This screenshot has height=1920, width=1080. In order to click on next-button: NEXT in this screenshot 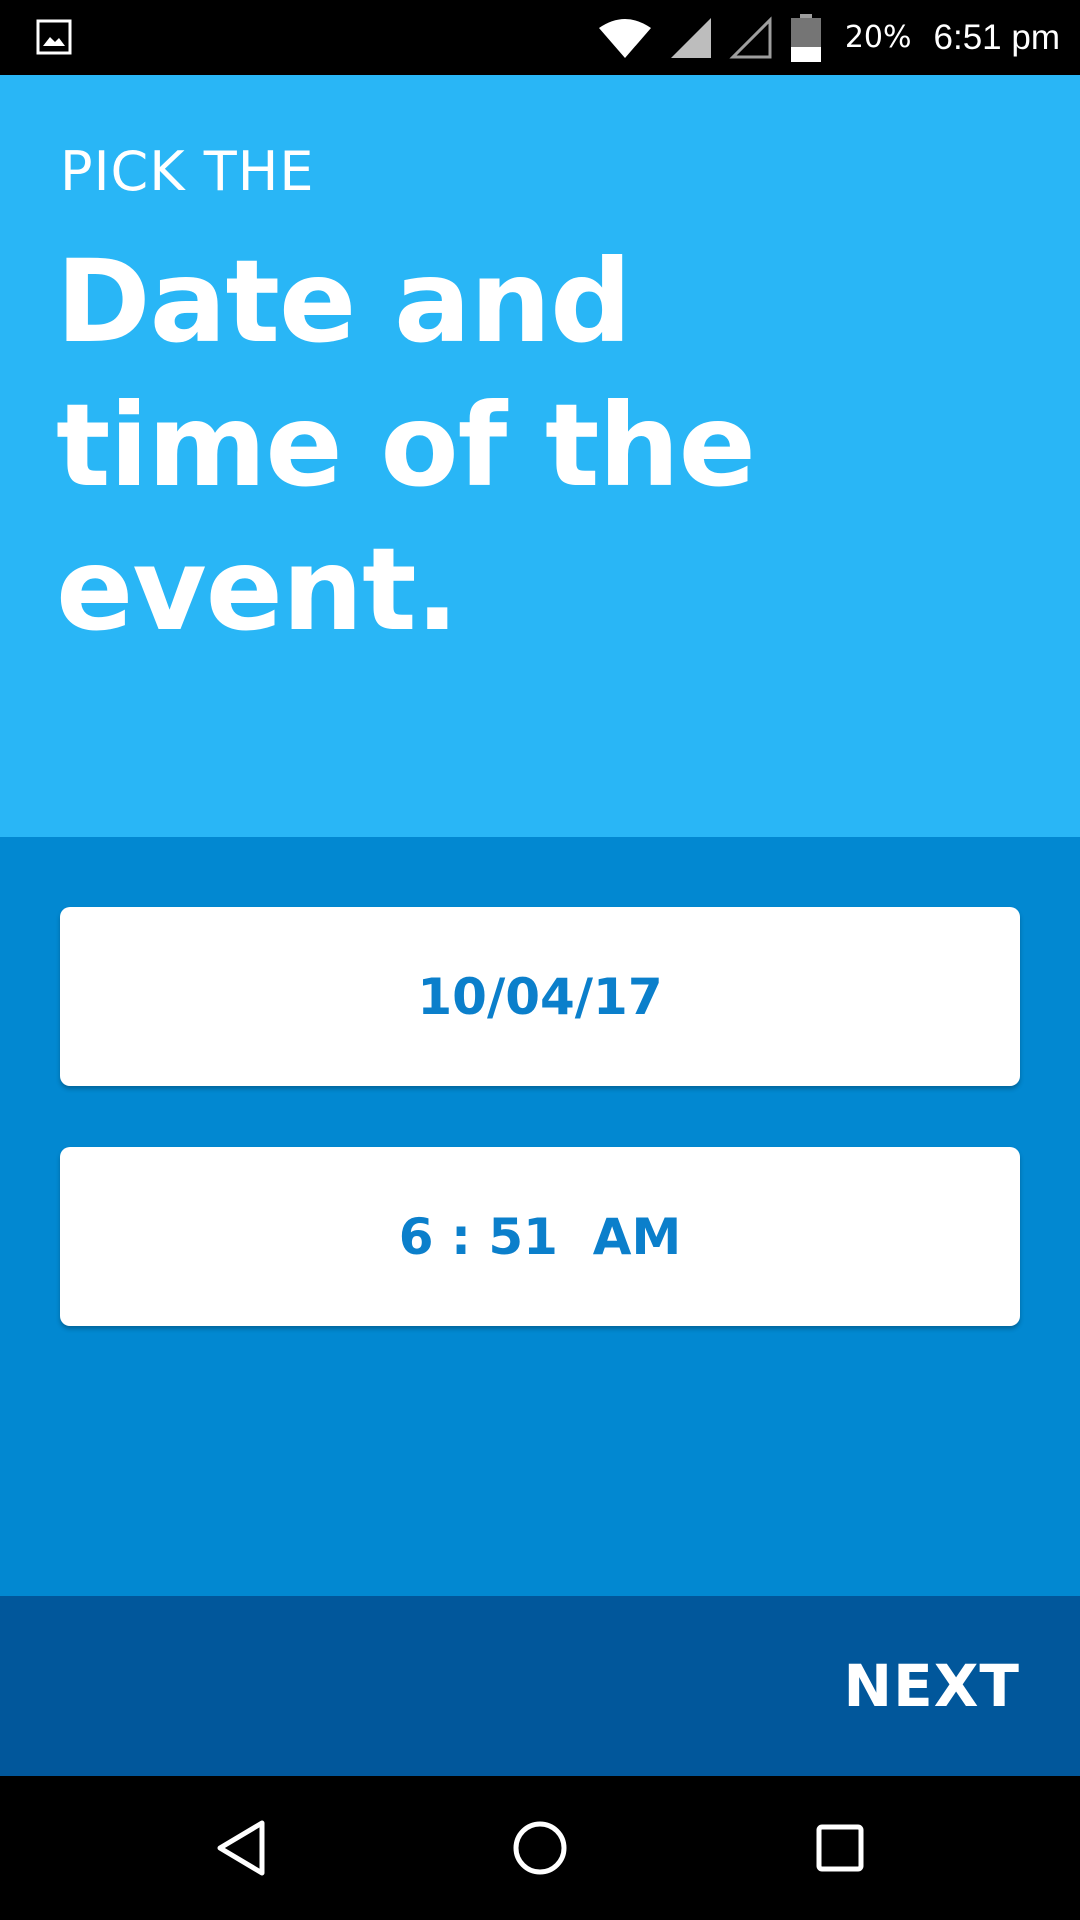, I will do `click(932, 1686)`.